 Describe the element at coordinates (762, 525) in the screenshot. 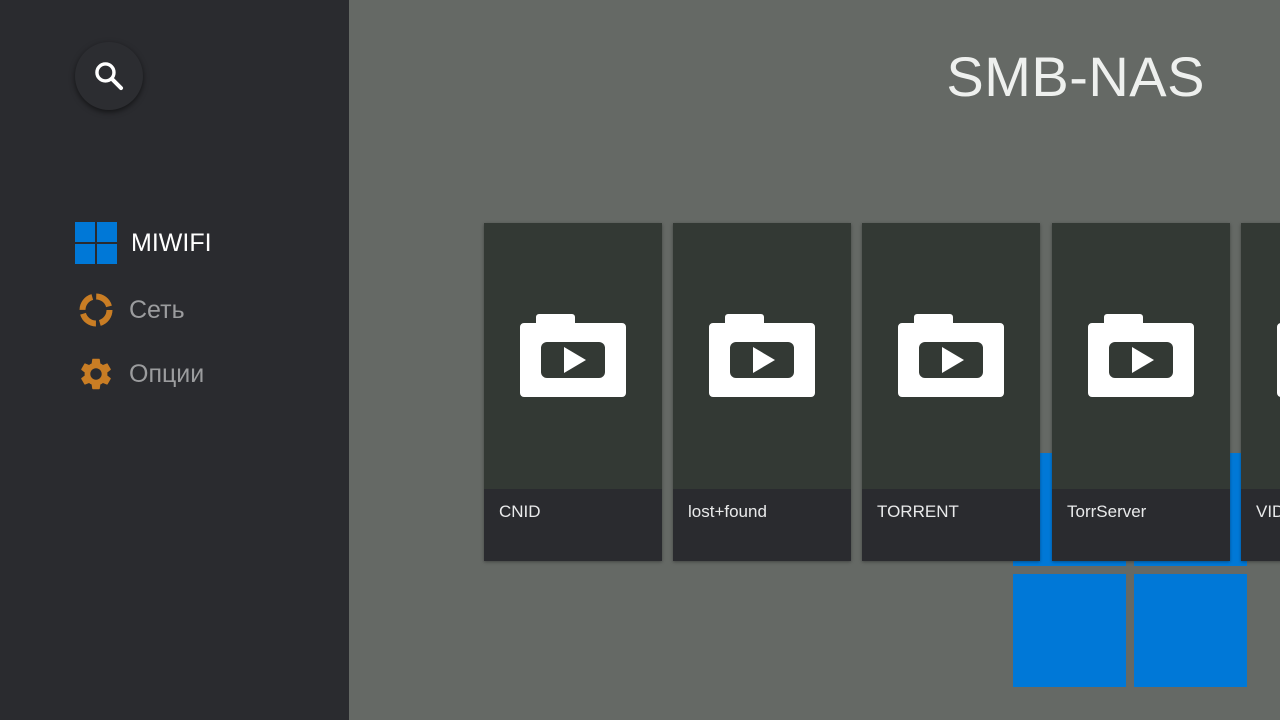

I see `card-footer: lost+found` at that location.